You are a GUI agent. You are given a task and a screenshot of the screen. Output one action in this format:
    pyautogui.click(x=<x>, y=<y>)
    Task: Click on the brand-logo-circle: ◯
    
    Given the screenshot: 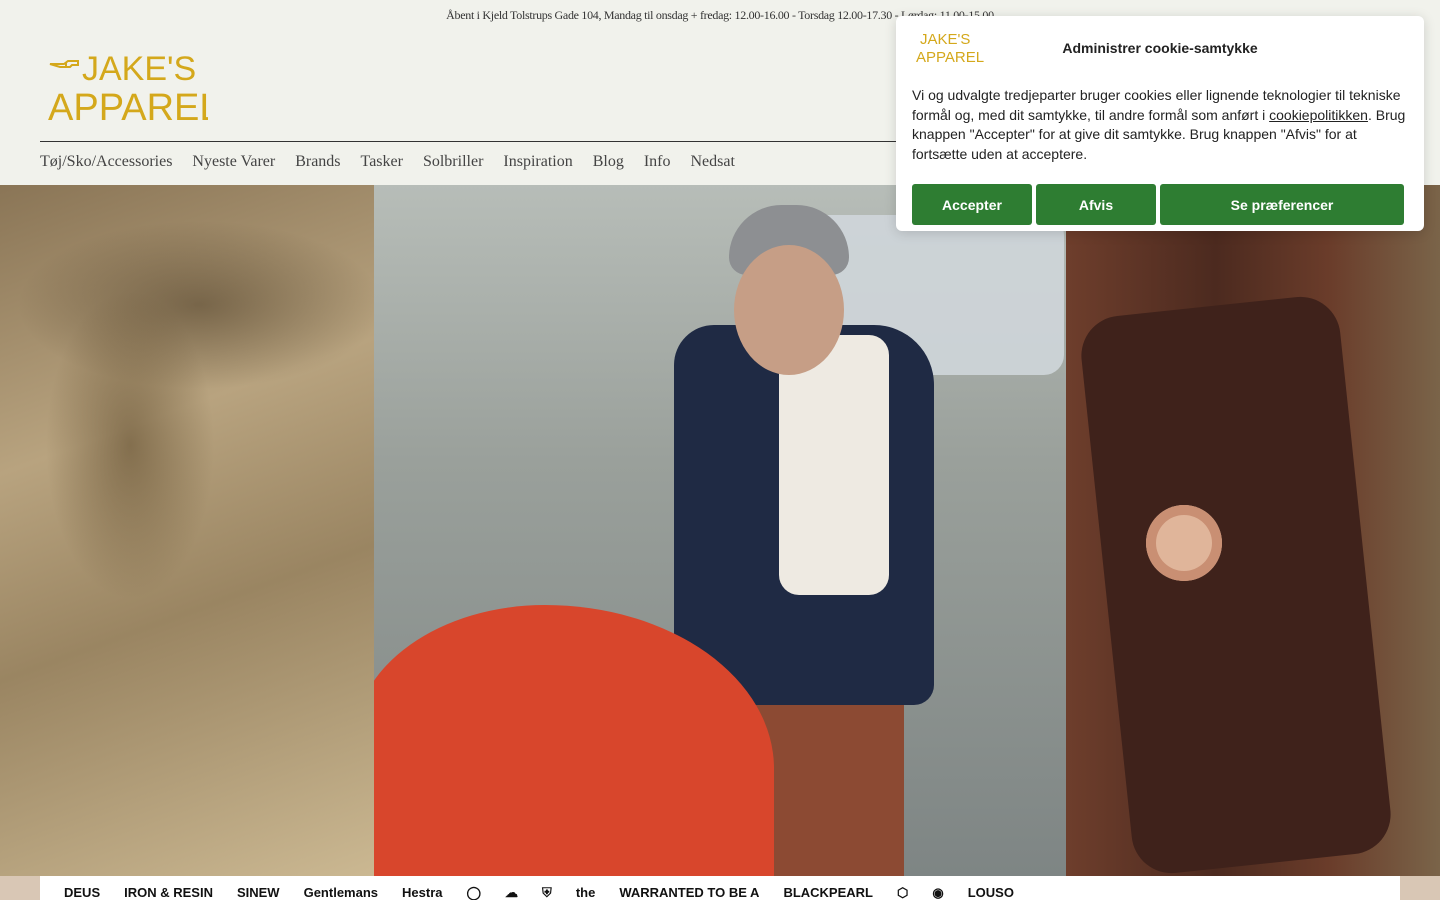 What is the action you would take?
    pyautogui.click(x=473, y=893)
    